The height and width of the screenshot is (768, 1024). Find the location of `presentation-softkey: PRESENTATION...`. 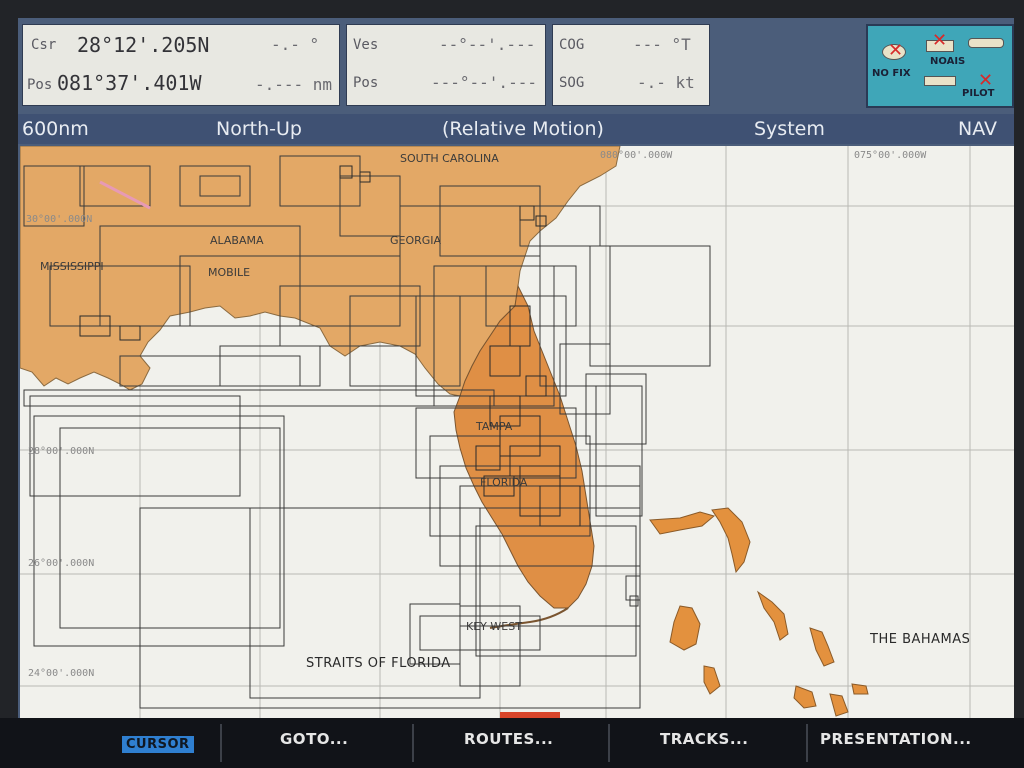

presentation-softkey: PRESENTATION... is located at coordinates (896, 739).